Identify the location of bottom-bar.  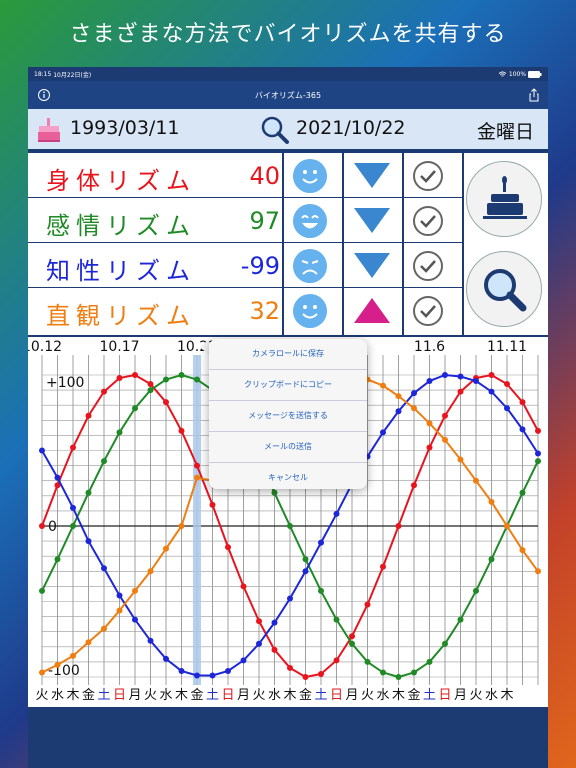
(288, 737).